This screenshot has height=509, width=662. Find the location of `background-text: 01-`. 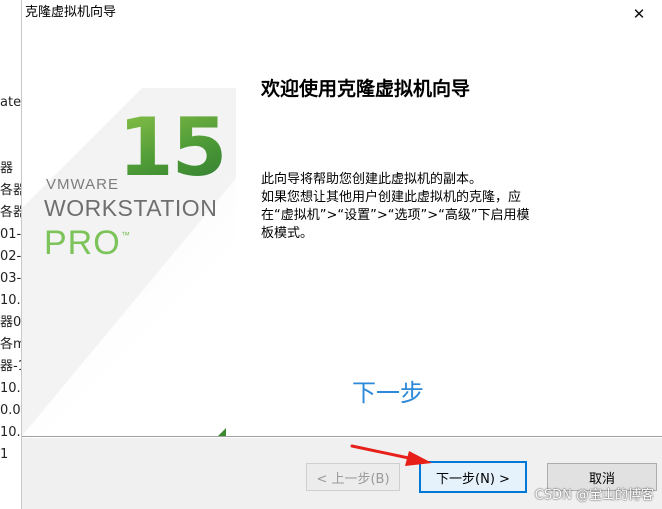

background-text: 01- is located at coordinates (11, 234).